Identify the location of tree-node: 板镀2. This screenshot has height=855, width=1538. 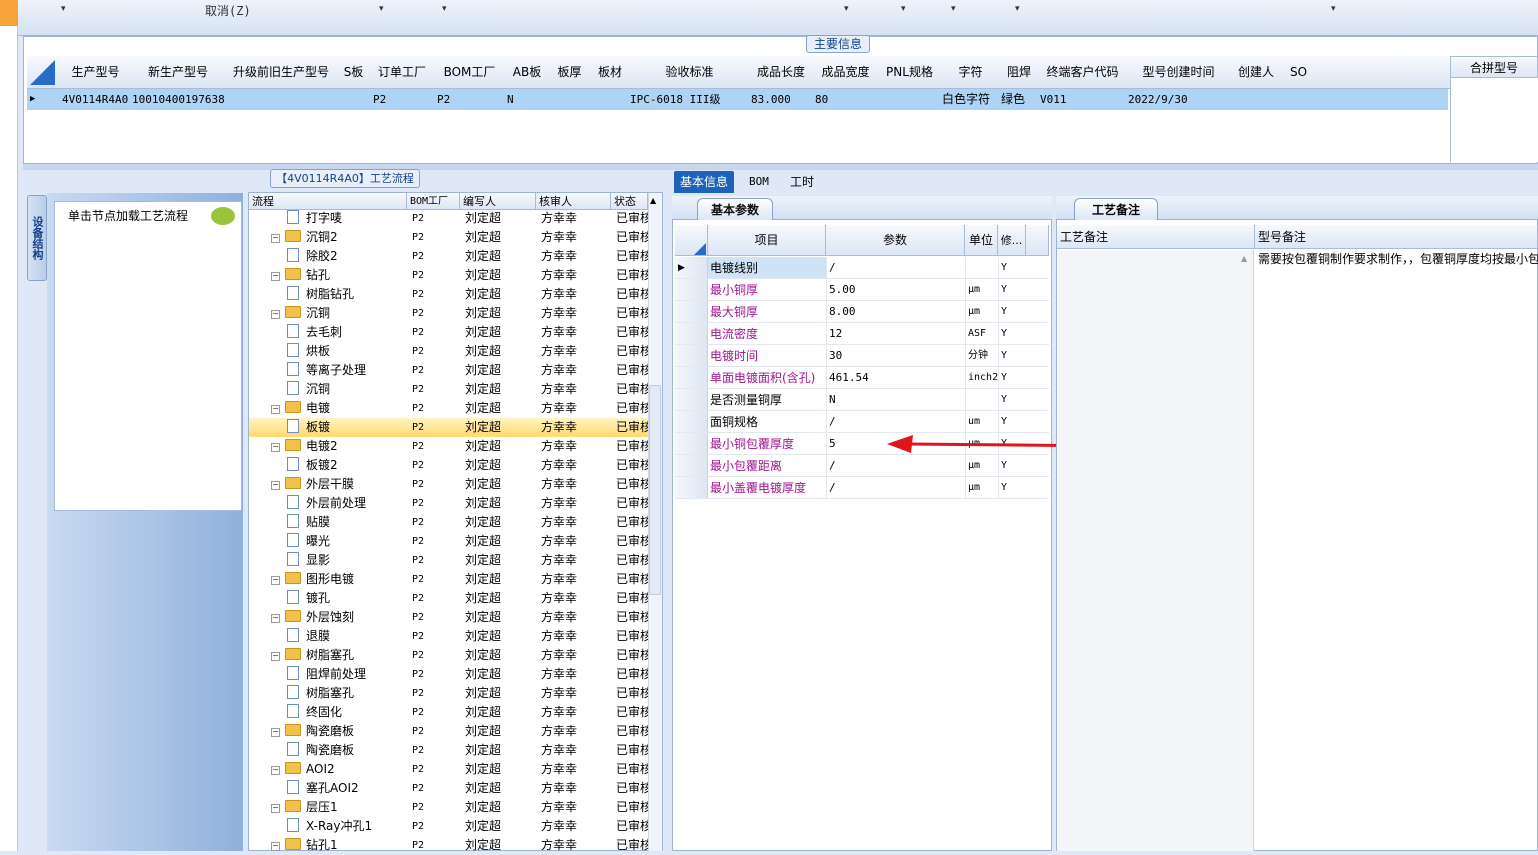
(312, 465).